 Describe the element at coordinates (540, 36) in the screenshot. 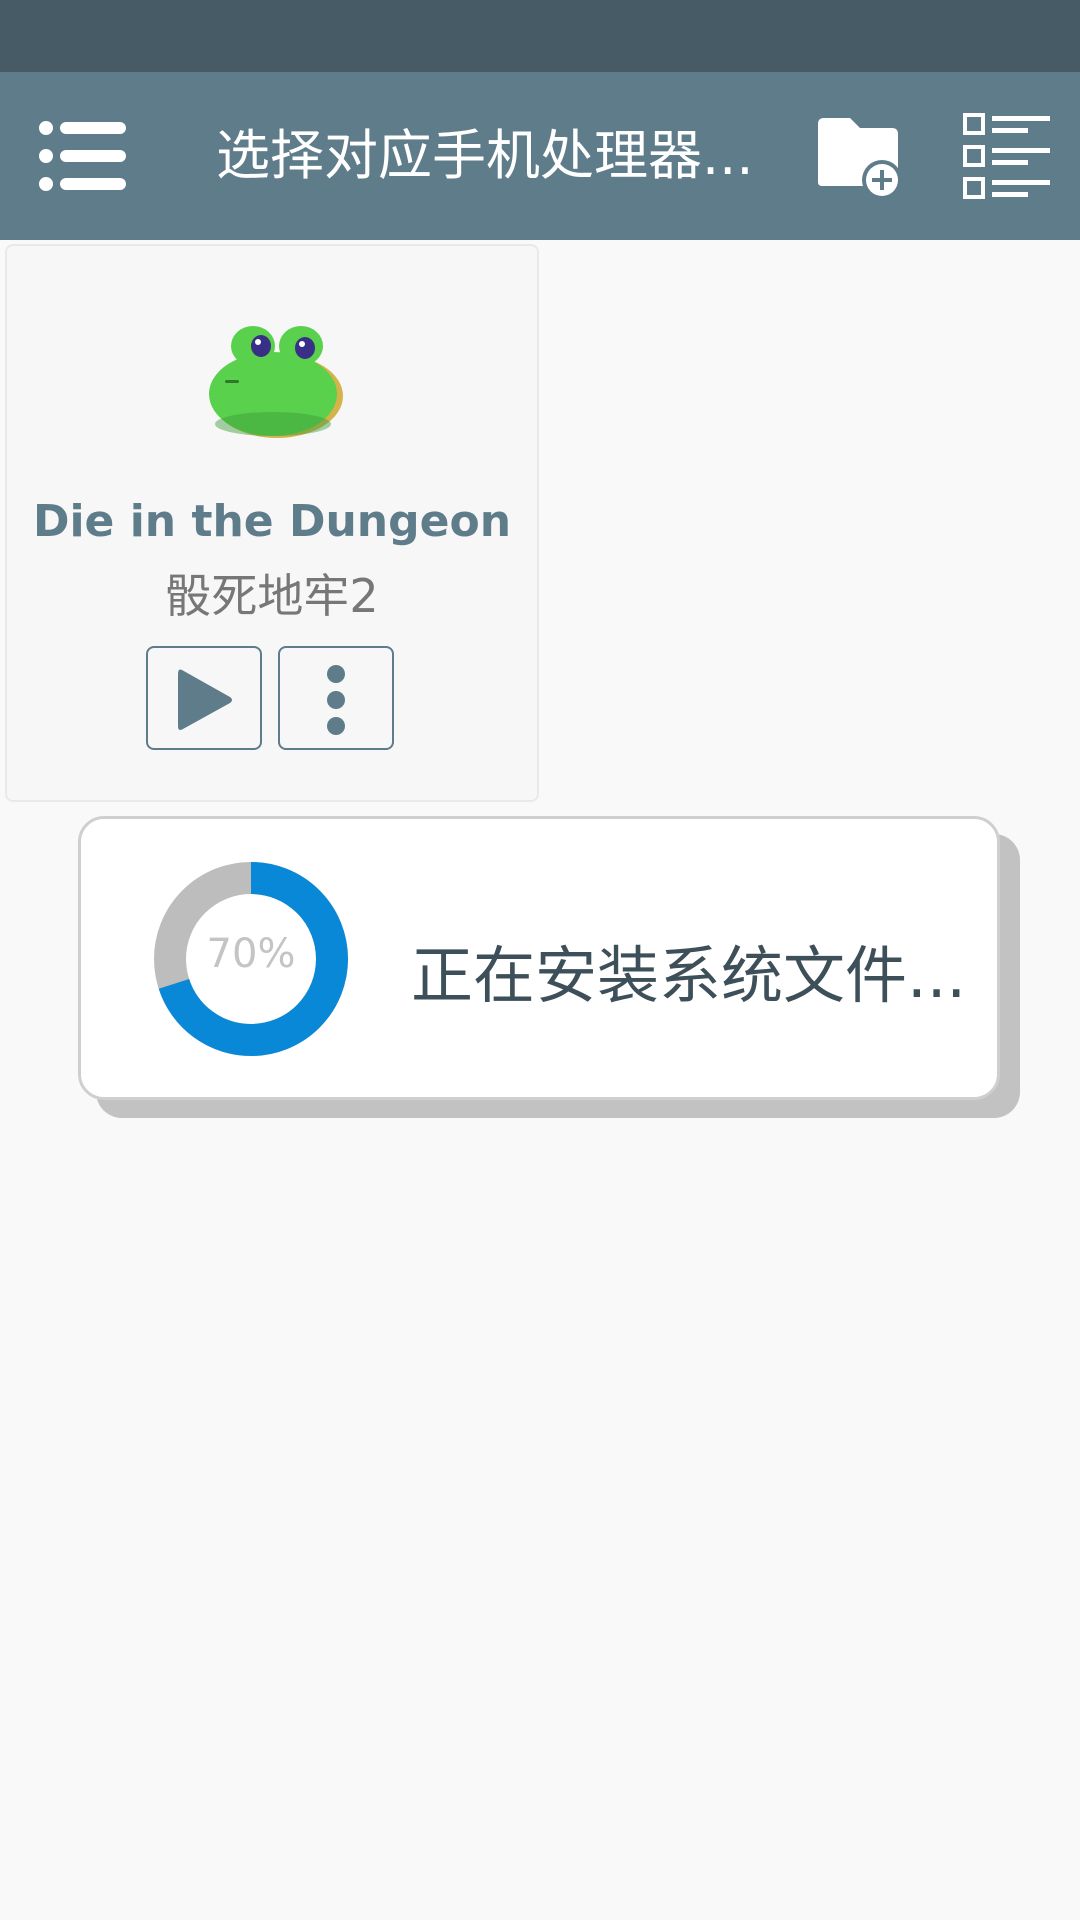

I see `status-bar` at that location.